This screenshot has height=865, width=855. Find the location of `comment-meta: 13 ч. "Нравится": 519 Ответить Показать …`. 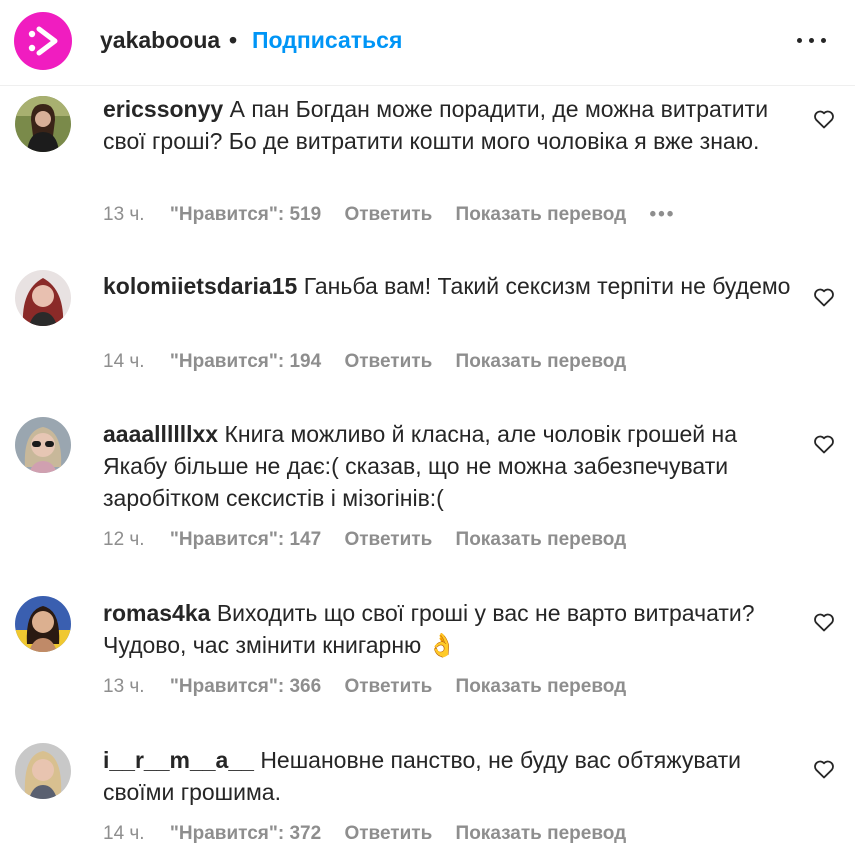

comment-meta: 13 ч. "Нравится": 519 Ответить Показать … is located at coordinates (398, 215).